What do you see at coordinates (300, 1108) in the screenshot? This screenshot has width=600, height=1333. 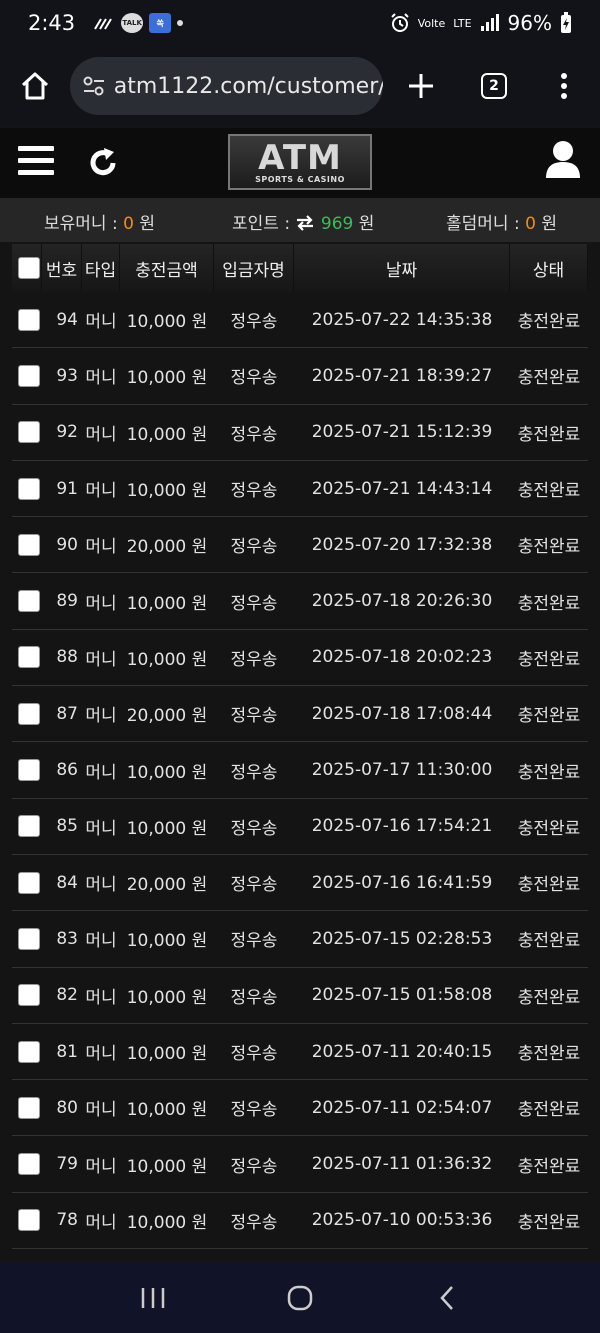 I see `table-row: 80 머니 10,000 원 정우송 2025-07-11 02:54:07 충전완료` at bounding box center [300, 1108].